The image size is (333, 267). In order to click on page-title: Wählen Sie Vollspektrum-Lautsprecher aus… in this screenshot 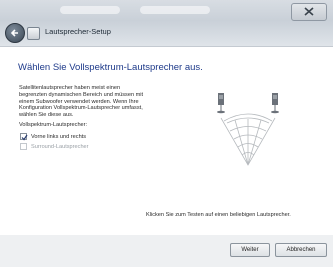, I will do `click(110, 67)`.